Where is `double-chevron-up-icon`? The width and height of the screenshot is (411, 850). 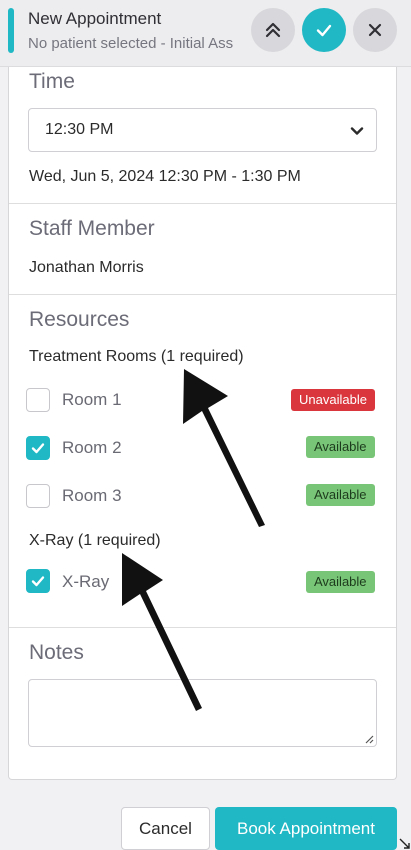
double-chevron-up-icon is located at coordinates (273, 30).